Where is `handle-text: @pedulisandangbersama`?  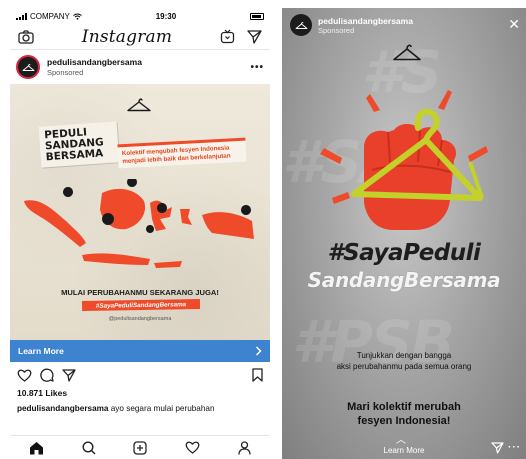
handle-text: @pedulisandangbersama is located at coordinates (140, 319).